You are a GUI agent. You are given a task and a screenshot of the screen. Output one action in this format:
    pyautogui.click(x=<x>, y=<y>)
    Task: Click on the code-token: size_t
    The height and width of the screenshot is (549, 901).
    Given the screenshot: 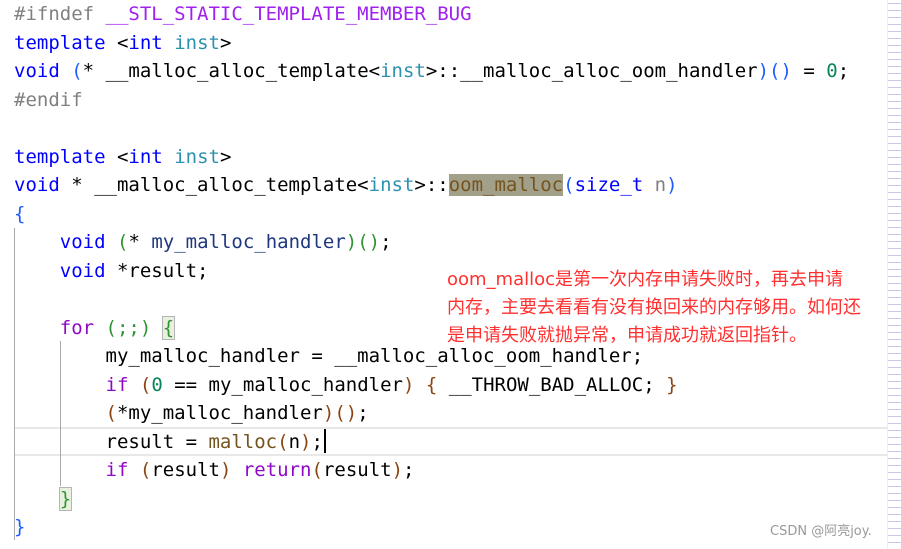 What is the action you would take?
    pyautogui.click(x=609, y=185)
    